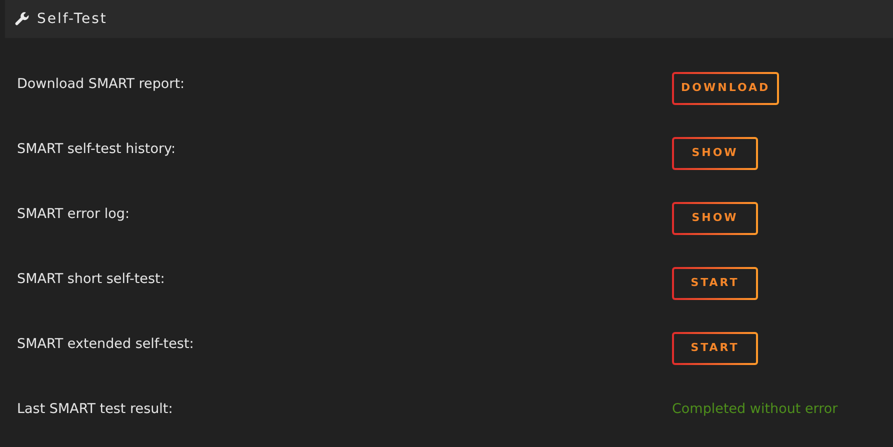 This screenshot has height=447, width=893. I want to click on row-label: Download SMART report:, so click(101, 84).